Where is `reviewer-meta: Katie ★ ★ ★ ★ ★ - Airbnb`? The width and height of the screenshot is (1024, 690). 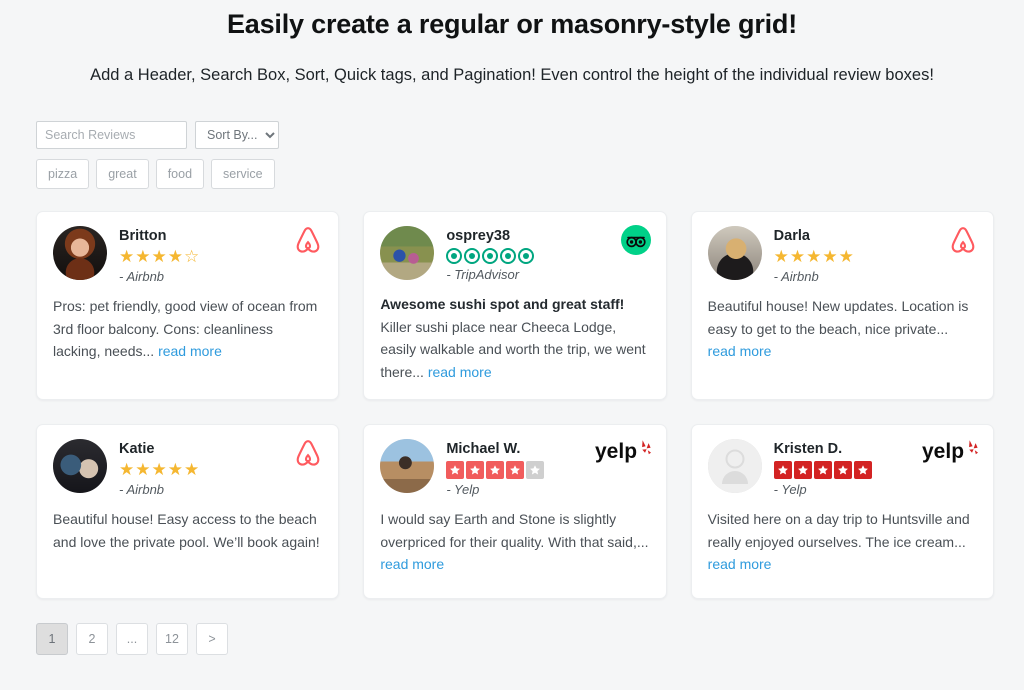 reviewer-meta: Katie ★ ★ ★ ★ ★ - Airbnb is located at coordinates (159, 468).